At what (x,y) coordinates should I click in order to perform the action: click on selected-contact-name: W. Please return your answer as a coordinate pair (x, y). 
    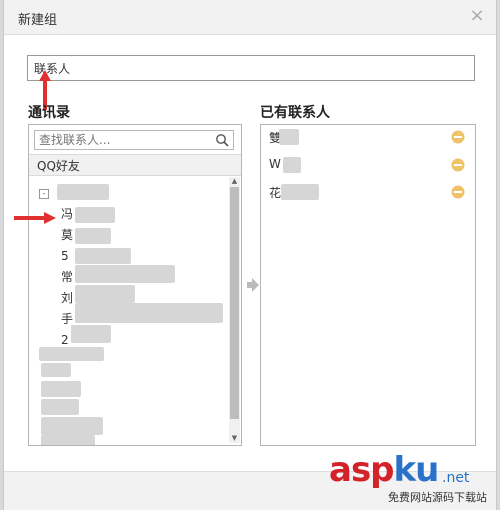
    Looking at the image, I should click on (275, 164).